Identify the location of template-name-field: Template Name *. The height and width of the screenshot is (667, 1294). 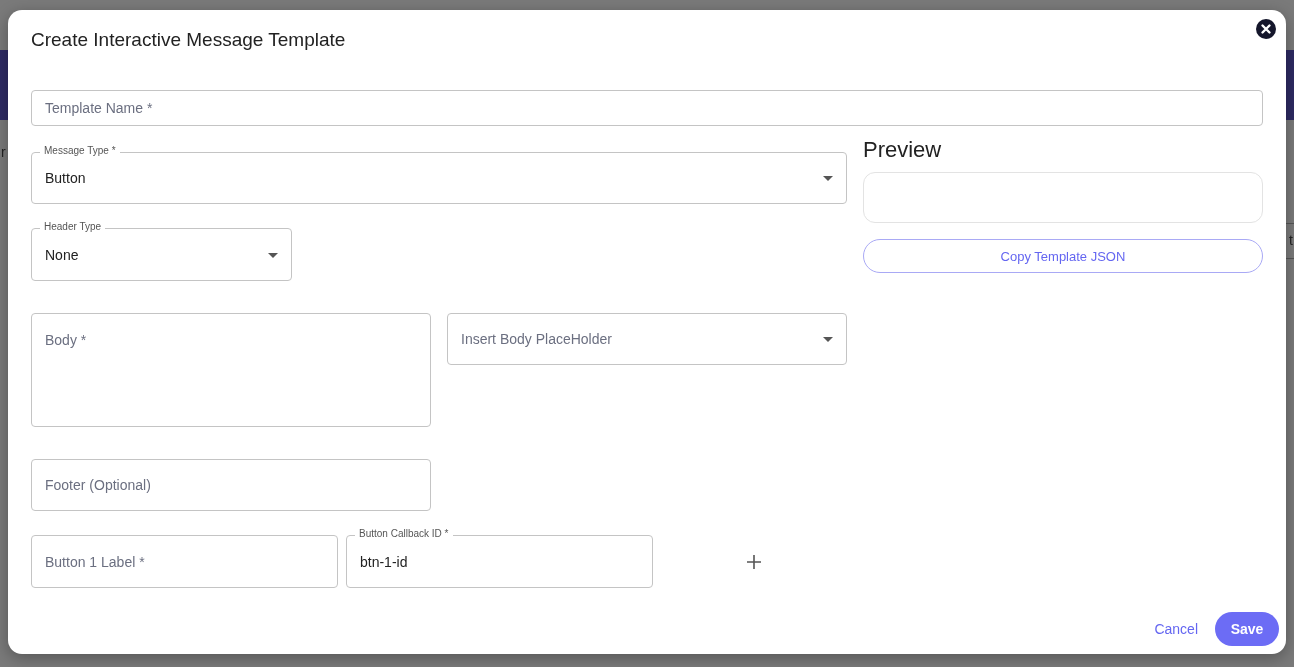
(647, 108).